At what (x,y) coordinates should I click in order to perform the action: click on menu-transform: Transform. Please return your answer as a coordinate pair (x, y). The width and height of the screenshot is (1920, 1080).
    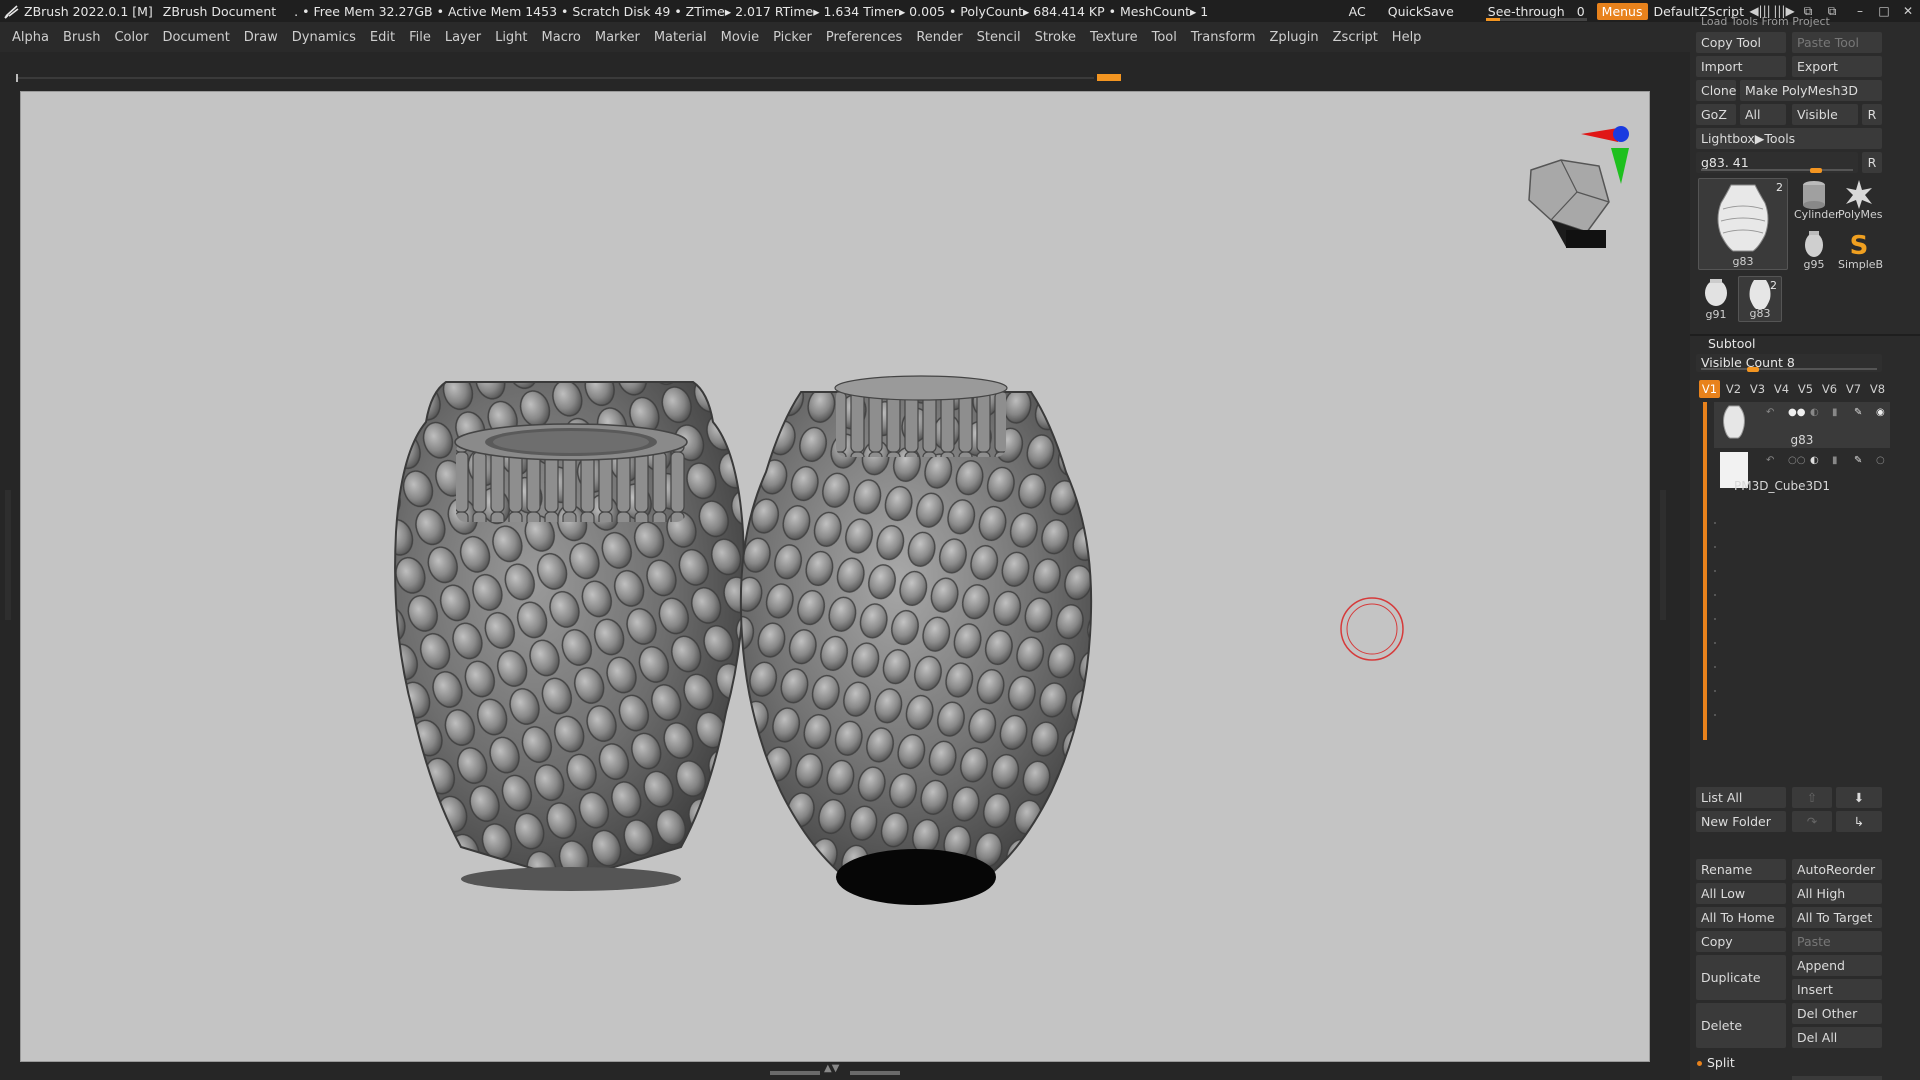
    Looking at the image, I should click on (1223, 37).